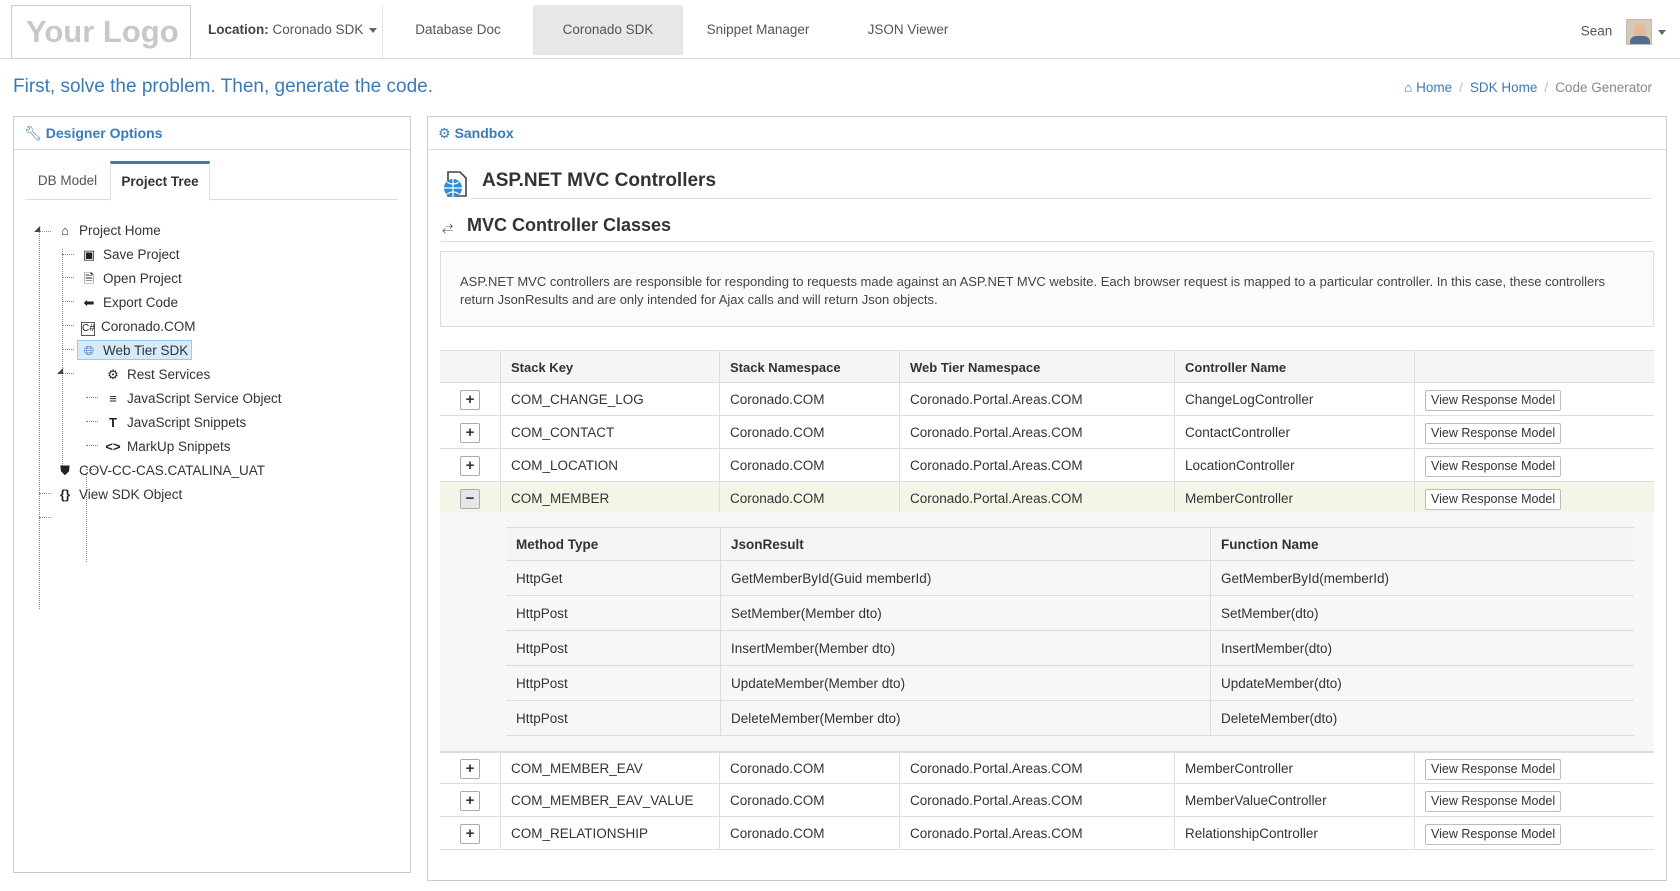 The image size is (1680, 891). What do you see at coordinates (444, 133) in the screenshot?
I see `gears-icon: ⚙` at bounding box center [444, 133].